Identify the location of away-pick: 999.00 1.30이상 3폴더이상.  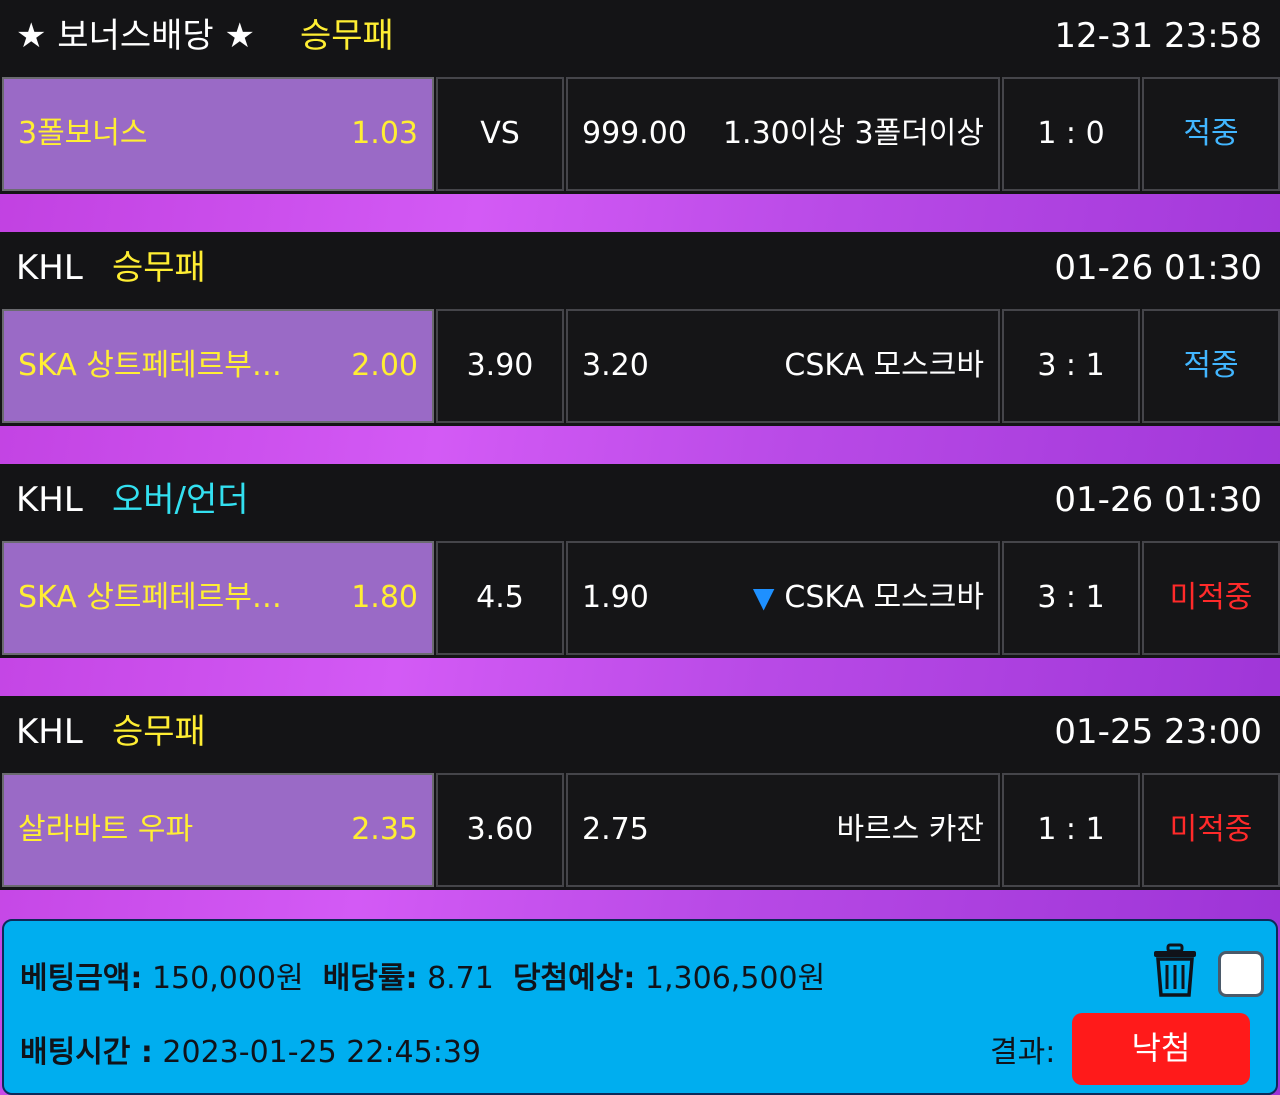
(783, 134).